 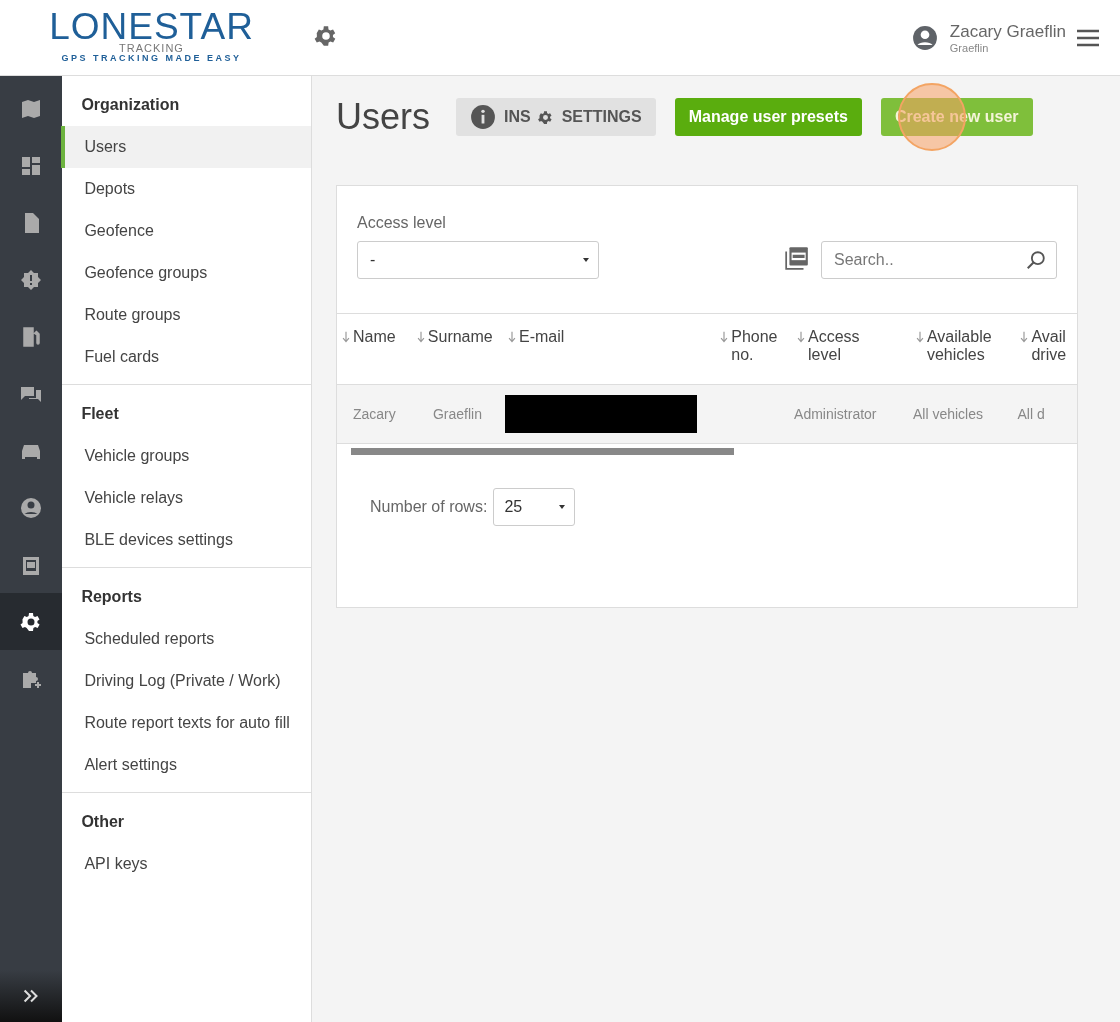 What do you see at coordinates (186, 456) in the screenshot?
I see `sidebar-item: Vehicle groups` at bounding box center [186, 456].